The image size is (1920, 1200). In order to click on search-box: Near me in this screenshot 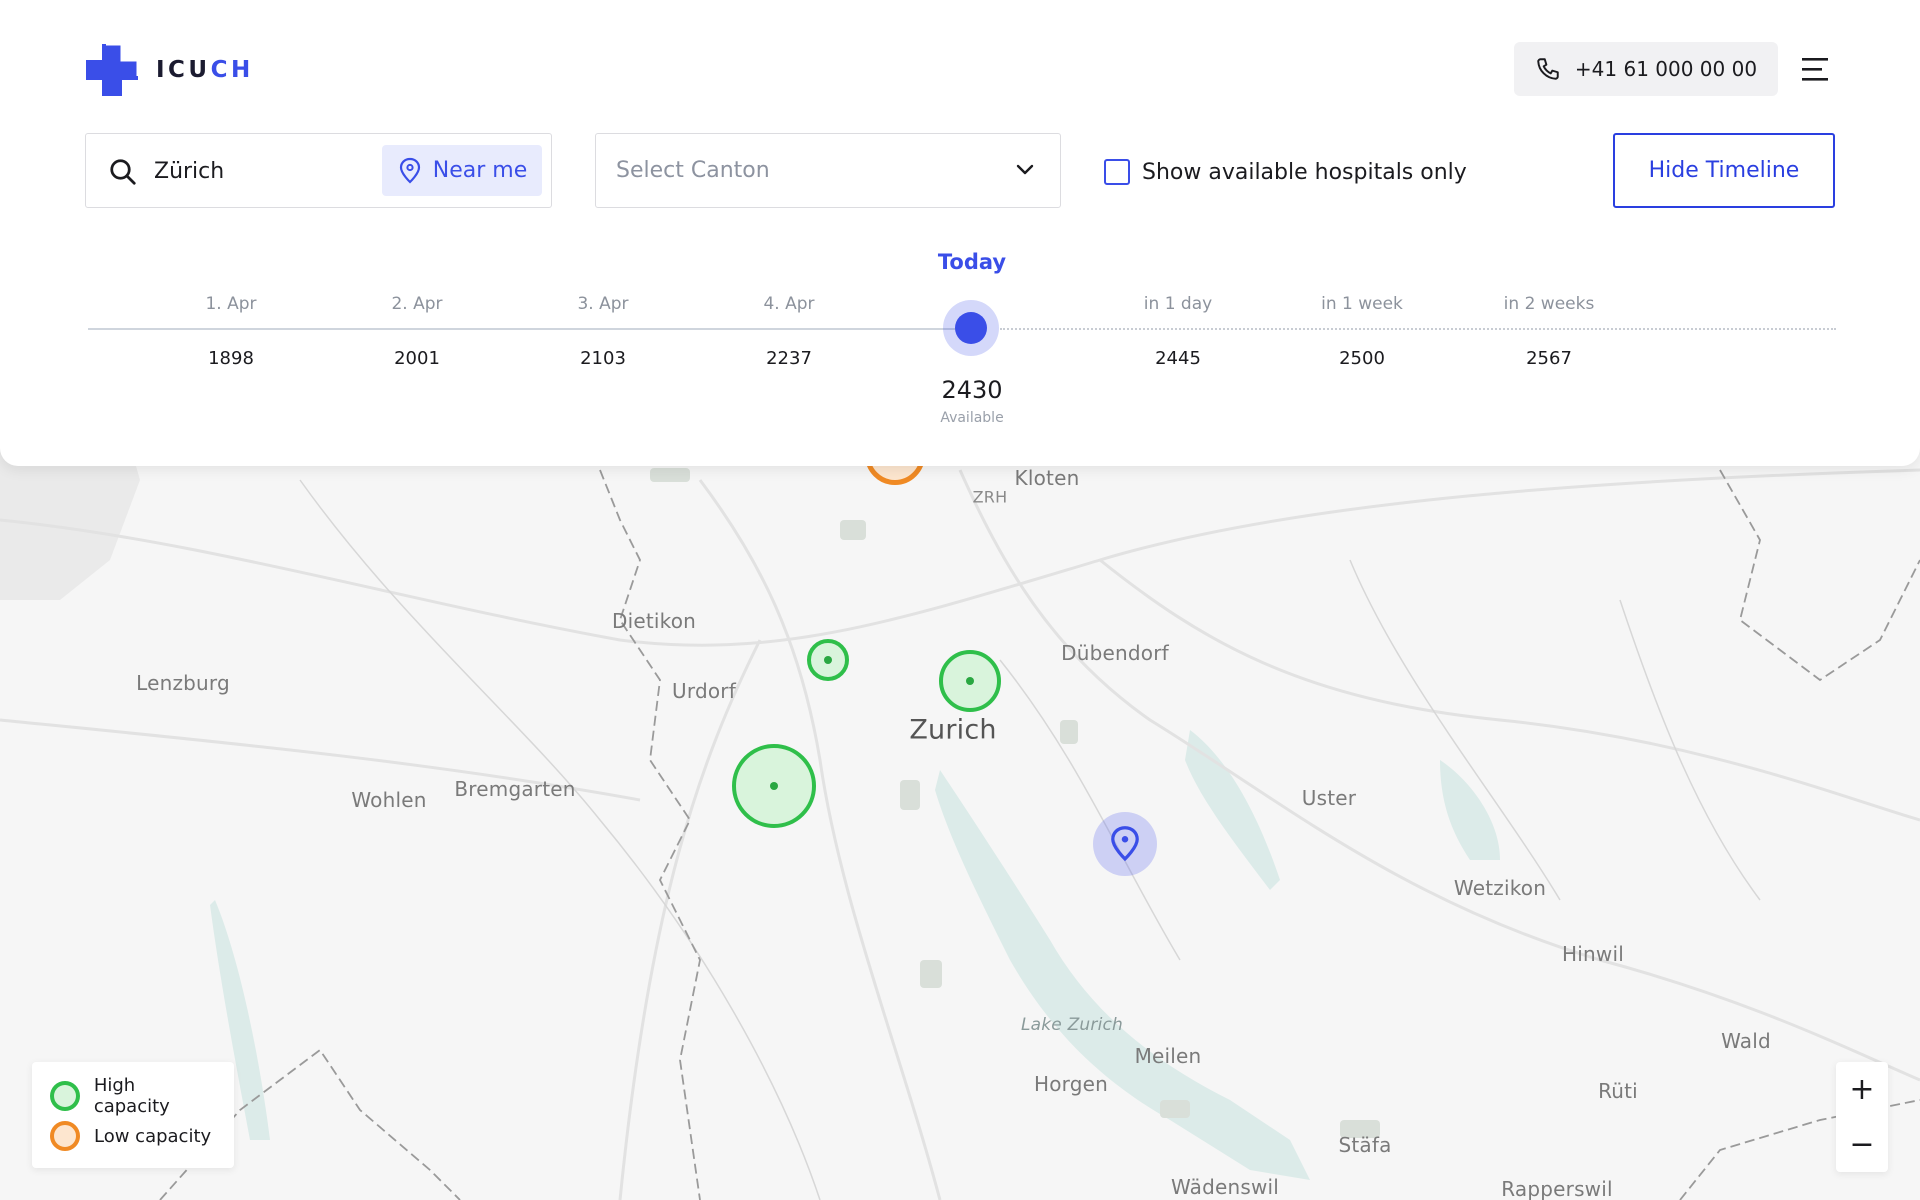, I will do `click(318, 170)`.